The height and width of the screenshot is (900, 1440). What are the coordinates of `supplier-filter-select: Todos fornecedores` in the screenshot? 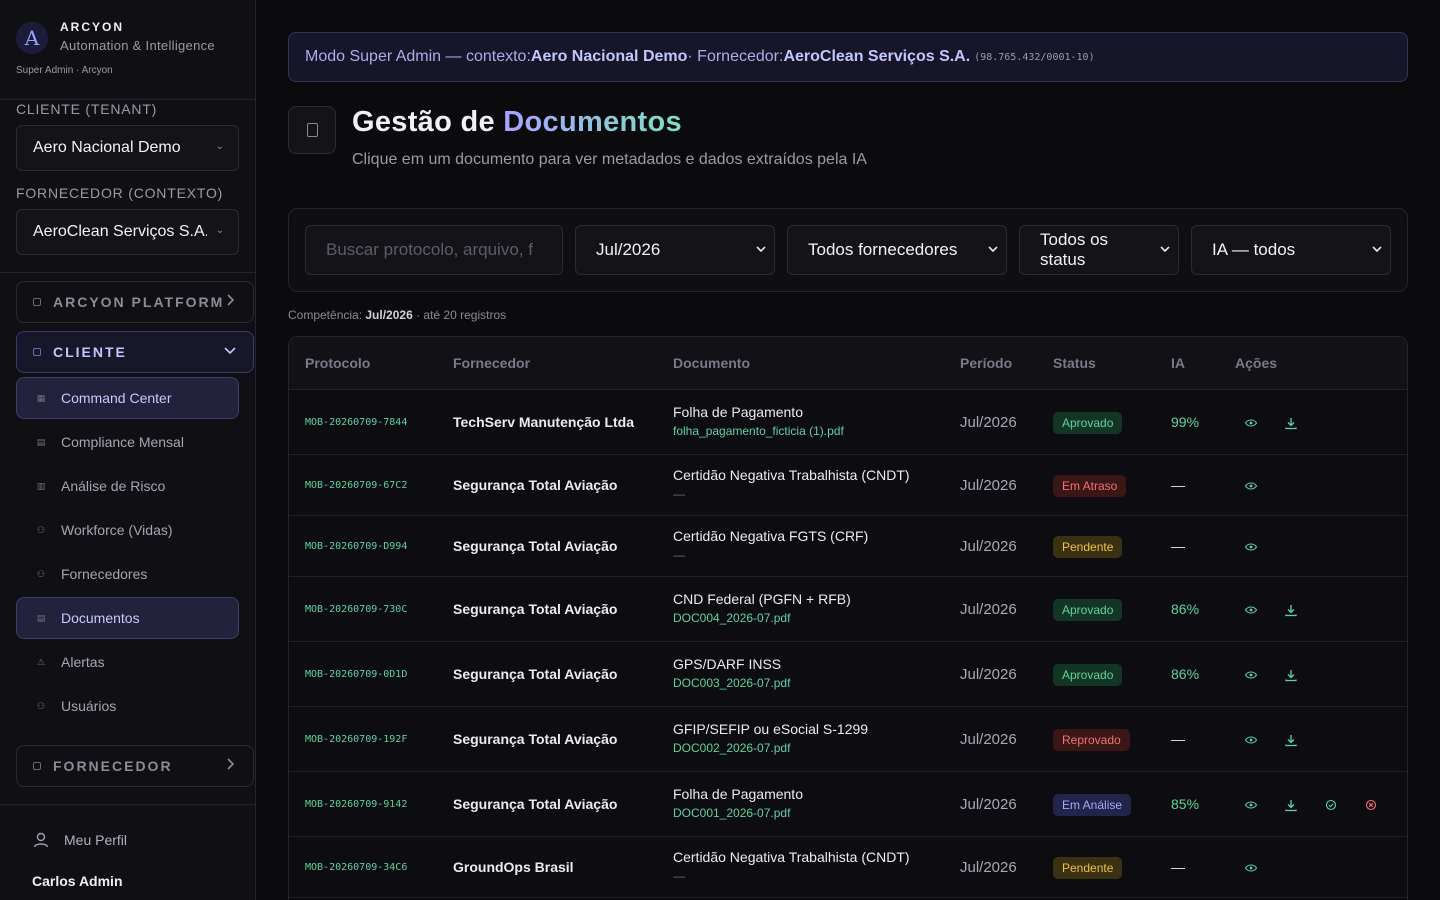 It's located at (897, 250).